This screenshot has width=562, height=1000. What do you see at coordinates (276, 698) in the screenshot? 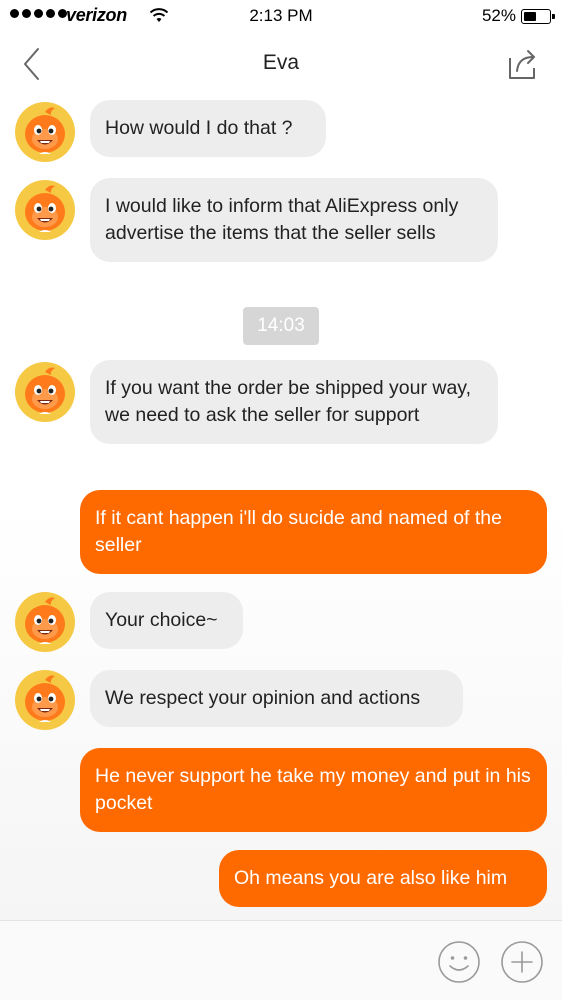
I see `message-bubble-incoming: We respect your opinion and actions` at bounding box center [276, 698].